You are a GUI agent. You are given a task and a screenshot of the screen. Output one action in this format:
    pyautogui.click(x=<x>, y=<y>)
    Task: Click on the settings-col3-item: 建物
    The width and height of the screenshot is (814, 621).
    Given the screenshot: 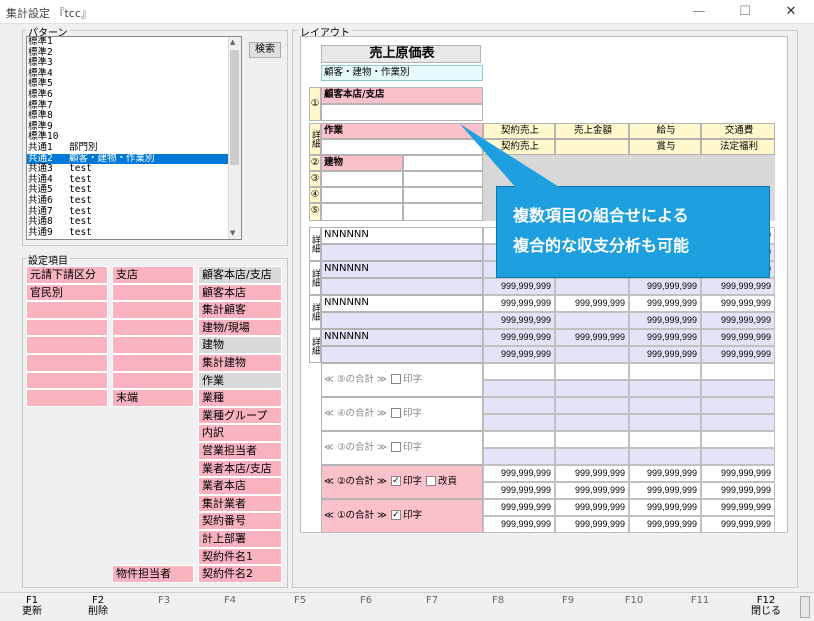 What is the action you would take?
    pyautogui.click(x=240, y=345)
    